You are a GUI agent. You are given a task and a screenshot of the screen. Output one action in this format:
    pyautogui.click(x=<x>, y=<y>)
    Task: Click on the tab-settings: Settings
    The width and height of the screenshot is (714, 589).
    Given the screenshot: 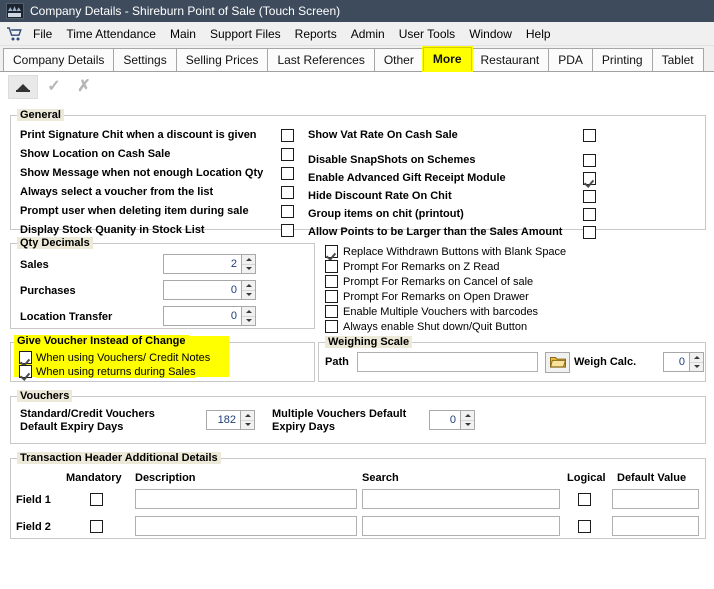 What is the action you would take?
    pyautogui.click(x=145, y=59)
    